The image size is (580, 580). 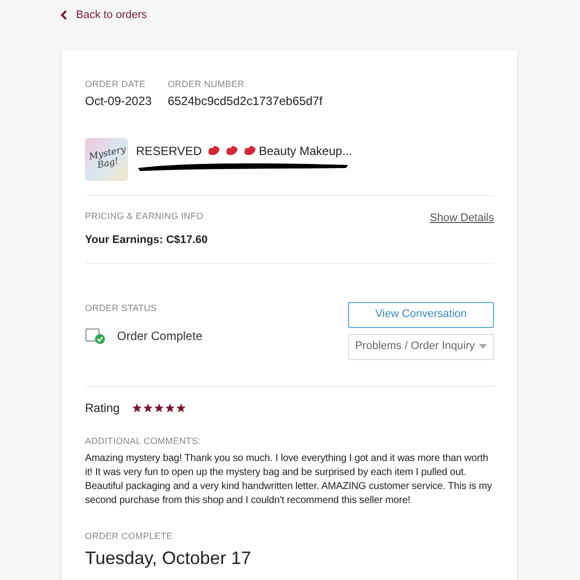 I want to click on section-label: ADDITIONAL COMMENTS:, so click(x=143, y=441).